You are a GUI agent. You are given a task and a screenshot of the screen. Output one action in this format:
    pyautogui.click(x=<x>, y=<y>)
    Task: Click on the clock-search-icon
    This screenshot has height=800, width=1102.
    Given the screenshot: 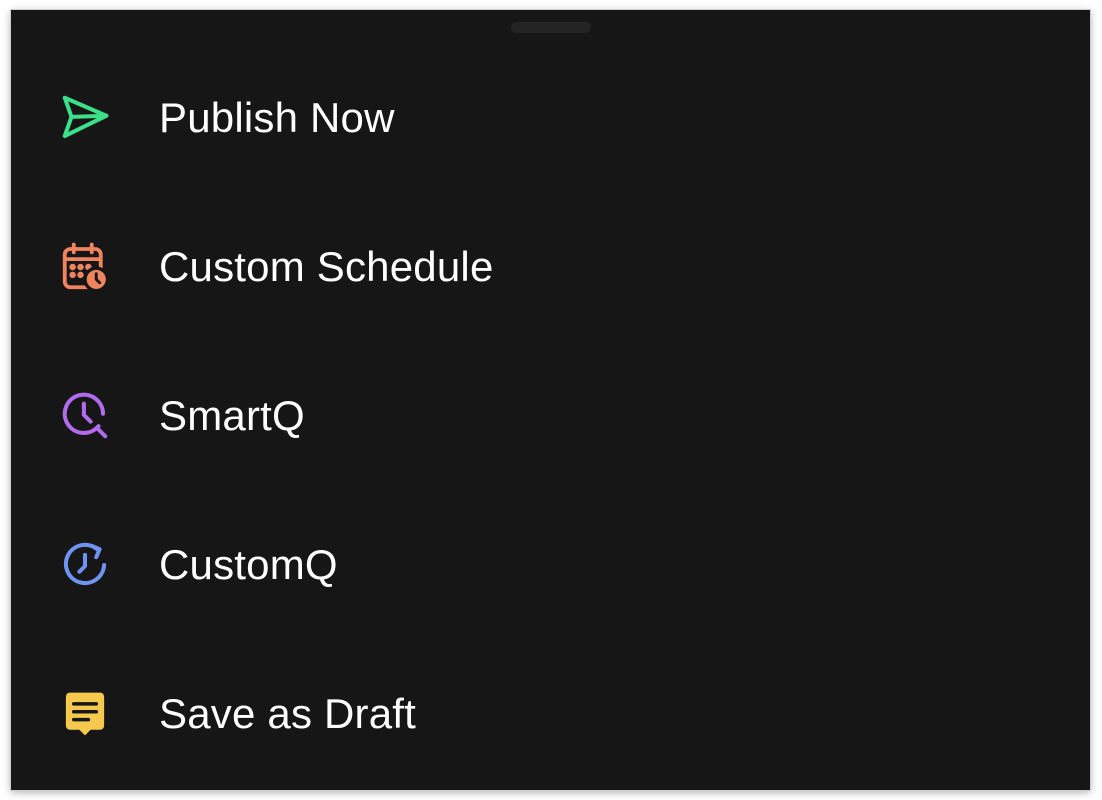 What is the action you would take?
    pyautogui.click(x=85, y=416)
    